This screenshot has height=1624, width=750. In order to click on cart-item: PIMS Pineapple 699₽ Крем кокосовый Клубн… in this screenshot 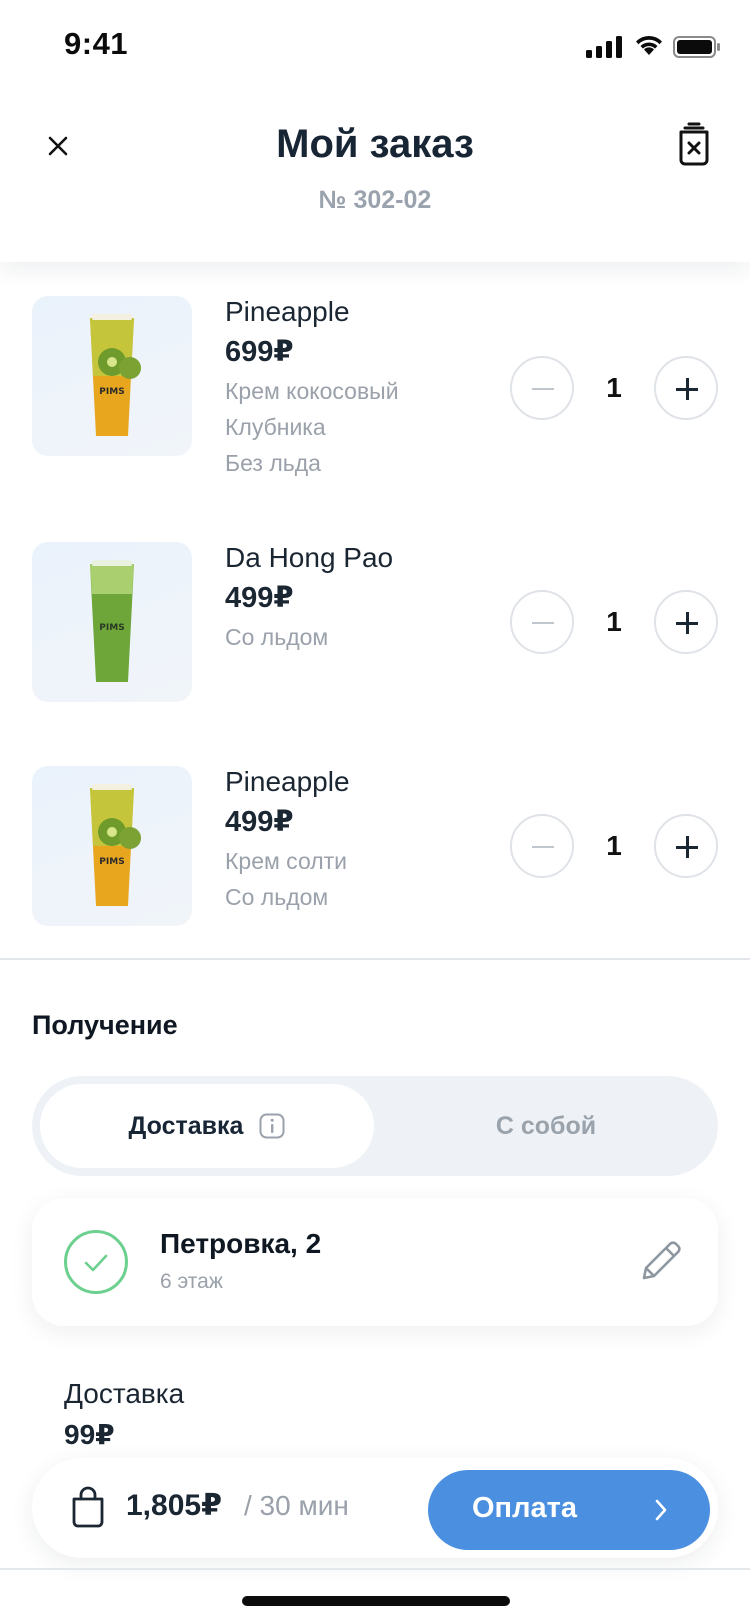, I will do `click(375, 391)`.